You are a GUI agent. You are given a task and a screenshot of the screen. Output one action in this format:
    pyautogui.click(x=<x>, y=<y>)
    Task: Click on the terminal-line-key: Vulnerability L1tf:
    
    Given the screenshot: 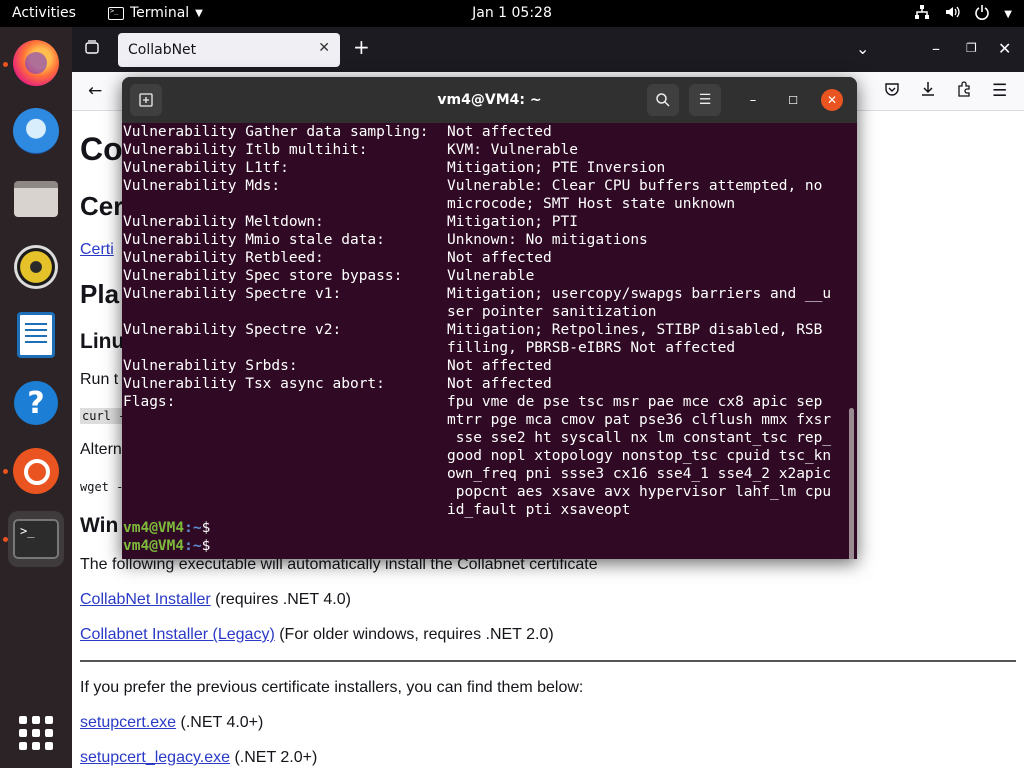 What is the action you would take?
    pyautogui.click(x=206, y=168)
    